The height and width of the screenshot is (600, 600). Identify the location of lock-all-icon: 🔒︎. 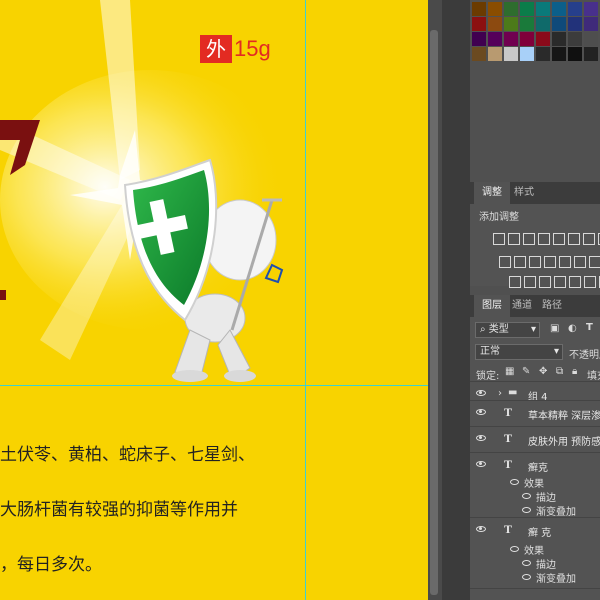
(574, 371).